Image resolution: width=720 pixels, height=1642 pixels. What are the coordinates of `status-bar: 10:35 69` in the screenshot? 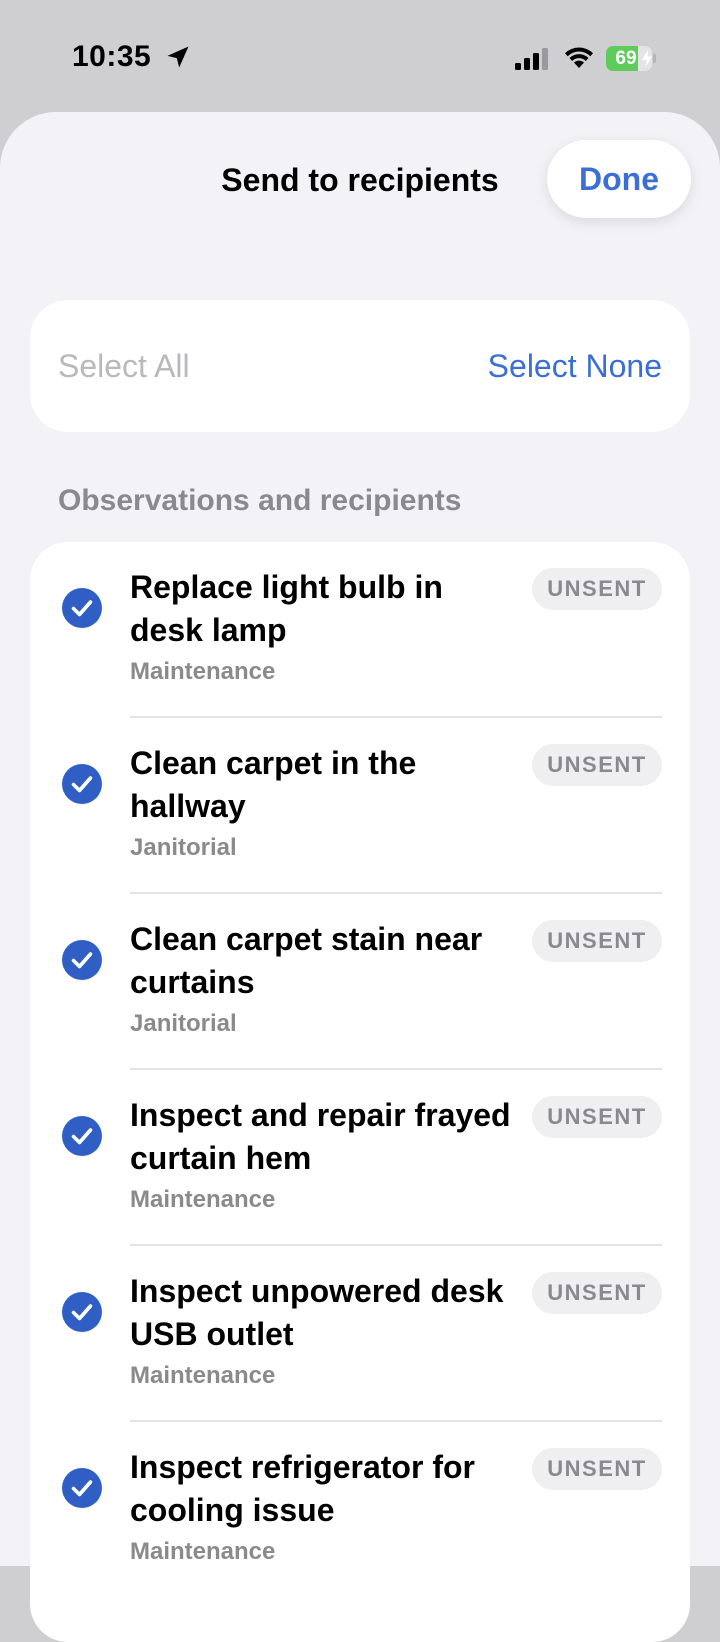 It's located at (360, 55).